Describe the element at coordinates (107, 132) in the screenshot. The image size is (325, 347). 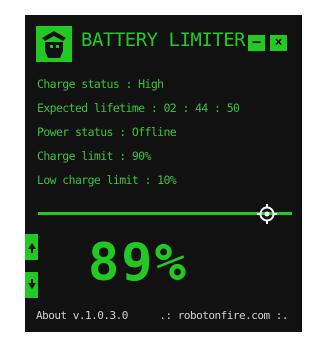
I see `power-status-text: Power status : Offline` at that location.